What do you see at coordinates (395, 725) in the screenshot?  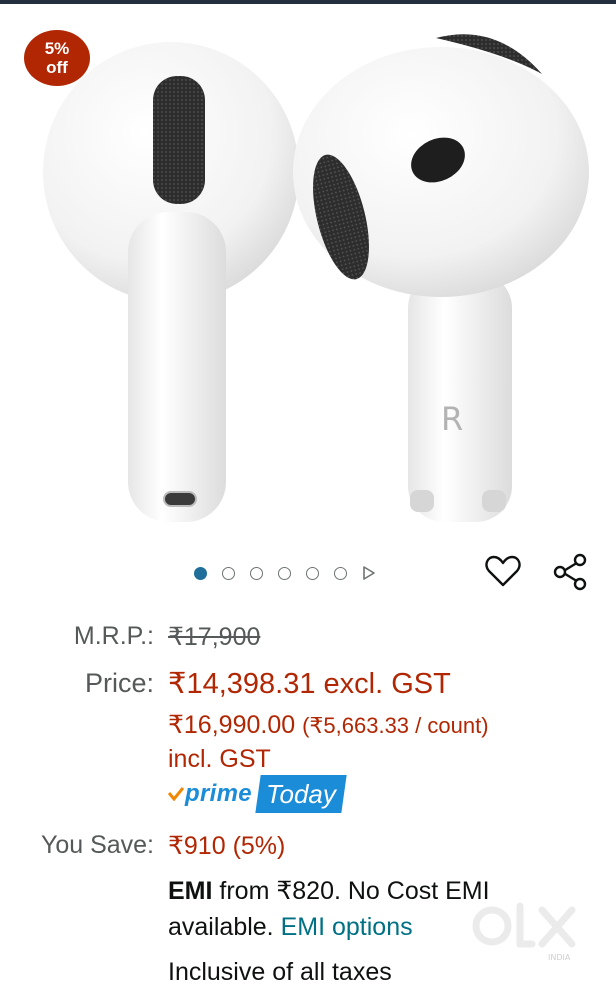 I see `price-per-count: (₹5,663.33 / count)` at bounding box center [395, 725].